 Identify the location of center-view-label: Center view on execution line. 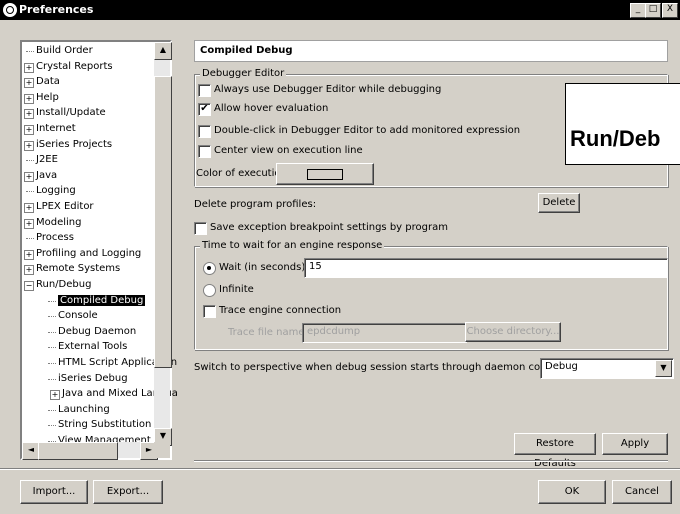
(288, 150).